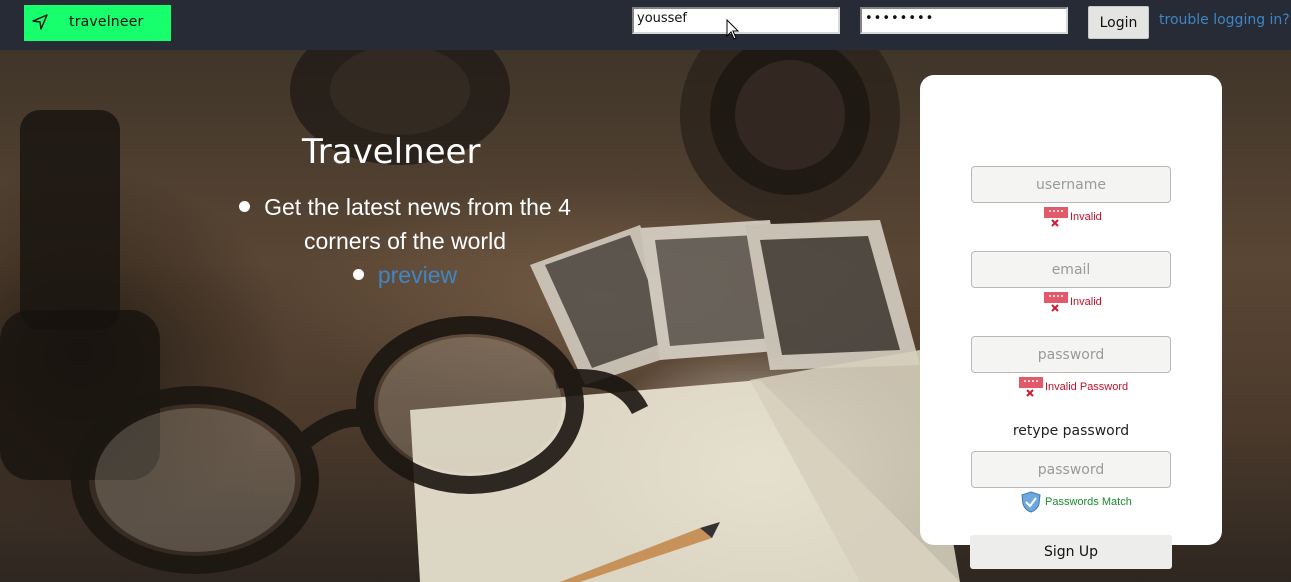  What do you see at coordinates (733, 29) in the screenshot?
I see `mouse-cursor-icon` at bounding box center [733, 29].